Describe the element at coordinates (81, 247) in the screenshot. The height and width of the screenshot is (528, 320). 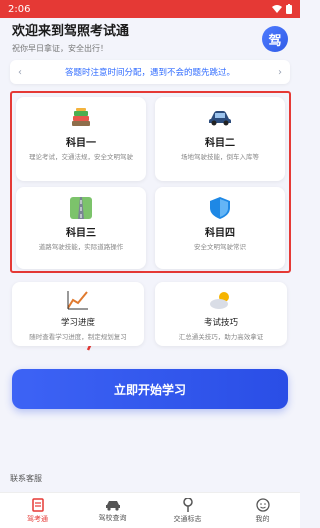
I see `subject-desc: 道路驾驶技能，实际道路操作` at that location.